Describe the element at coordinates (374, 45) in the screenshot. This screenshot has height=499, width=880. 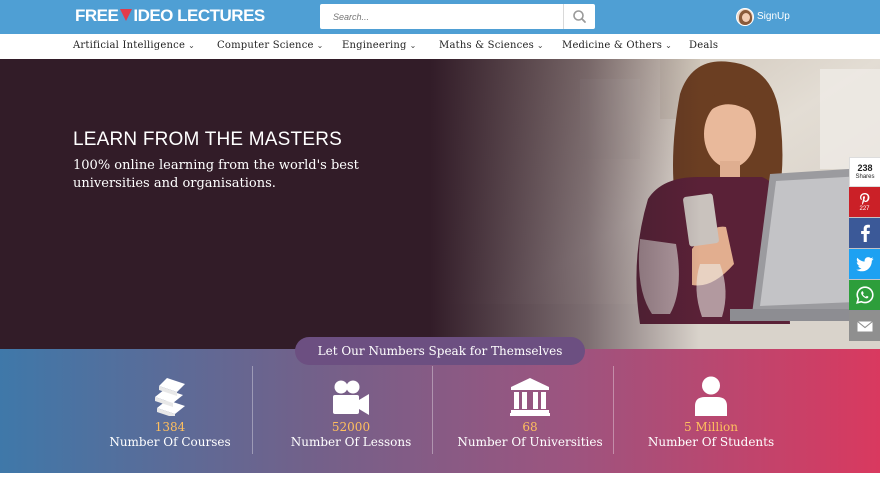
I see `nav-item-label: Engineering` at that location.